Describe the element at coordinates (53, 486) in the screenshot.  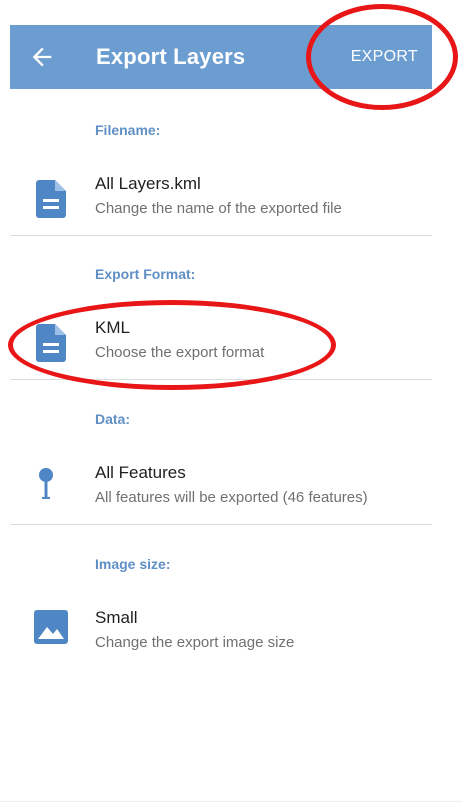
I see `map-pin-icon` at that location.